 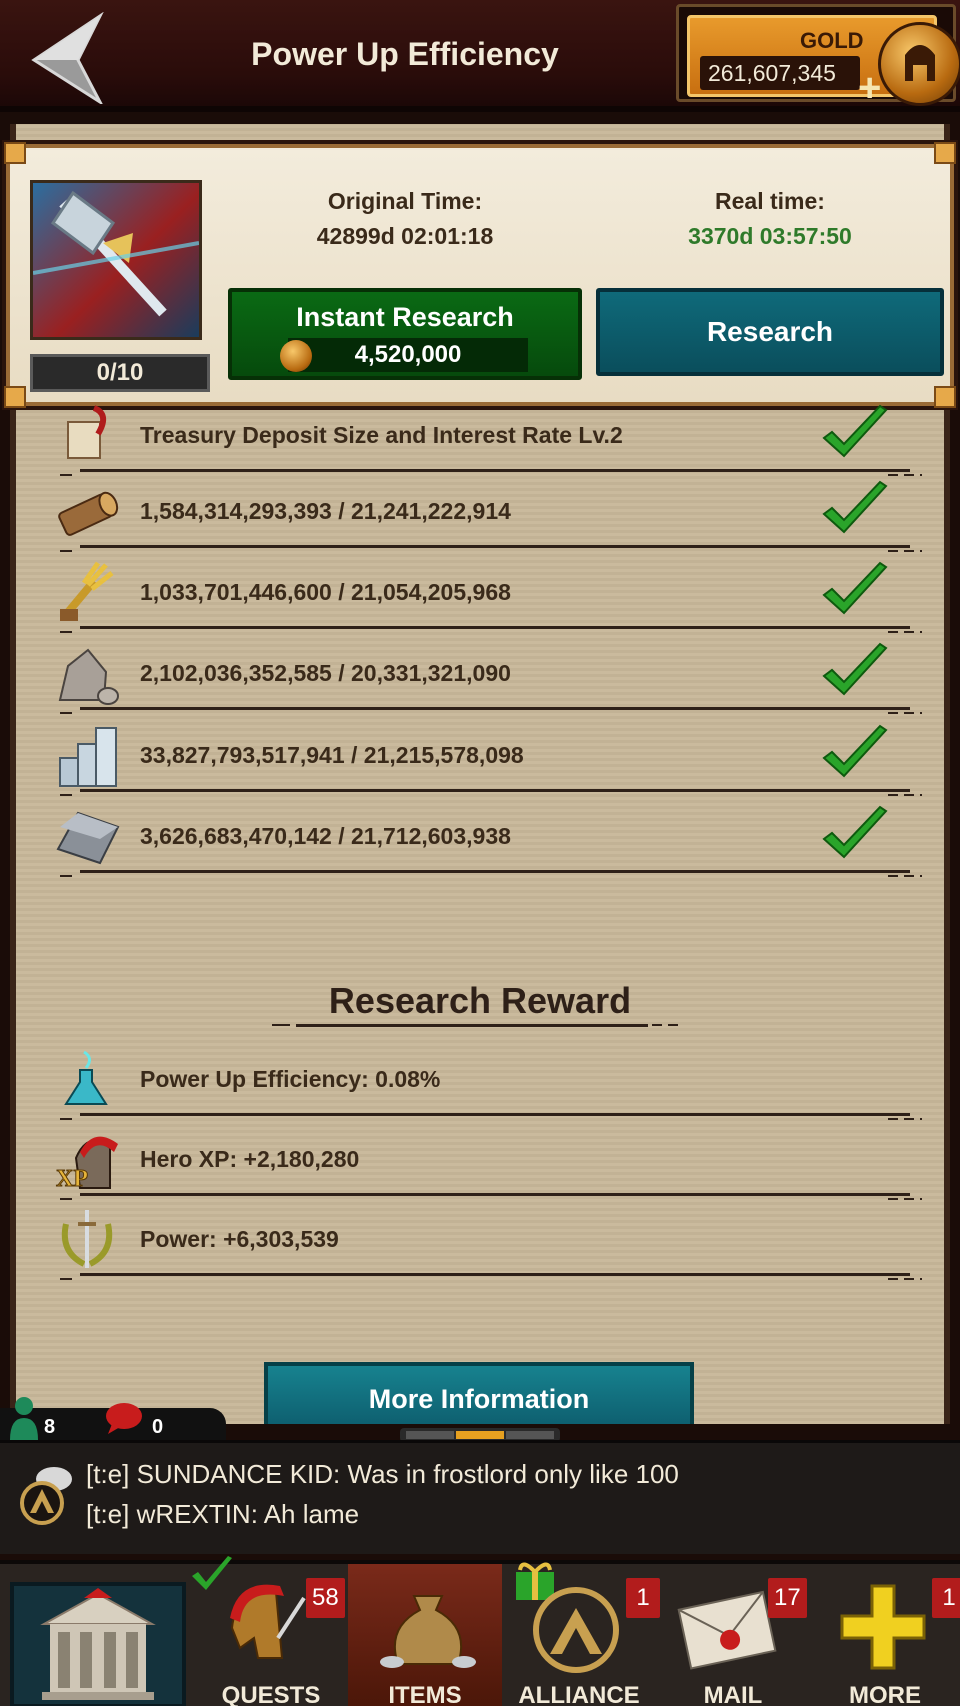 I want to click on requirement-row: 2,102,036,352,585 / 20,331,321,090, so click(x=486, y=676).